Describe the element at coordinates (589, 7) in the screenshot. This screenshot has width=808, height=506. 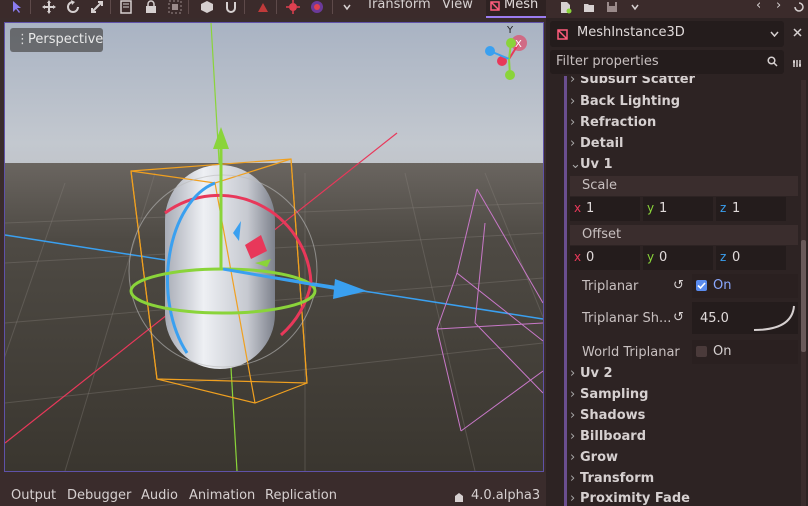
I see `open-folder-icon` at that location.